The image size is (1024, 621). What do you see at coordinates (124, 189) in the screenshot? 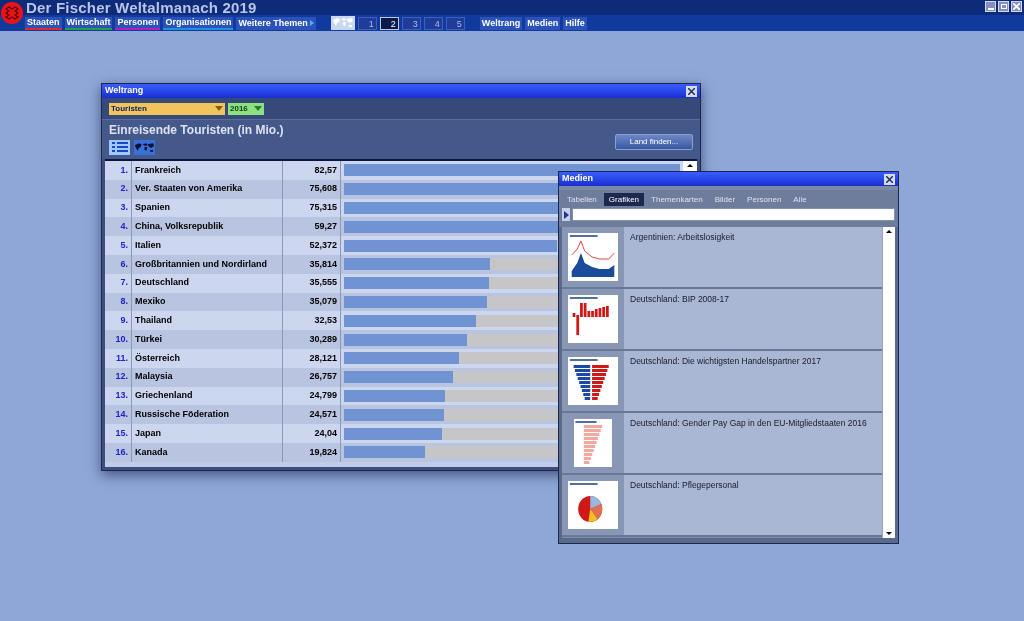
I see `rank-cell-text: 2.` at bounding box center [124, 189].